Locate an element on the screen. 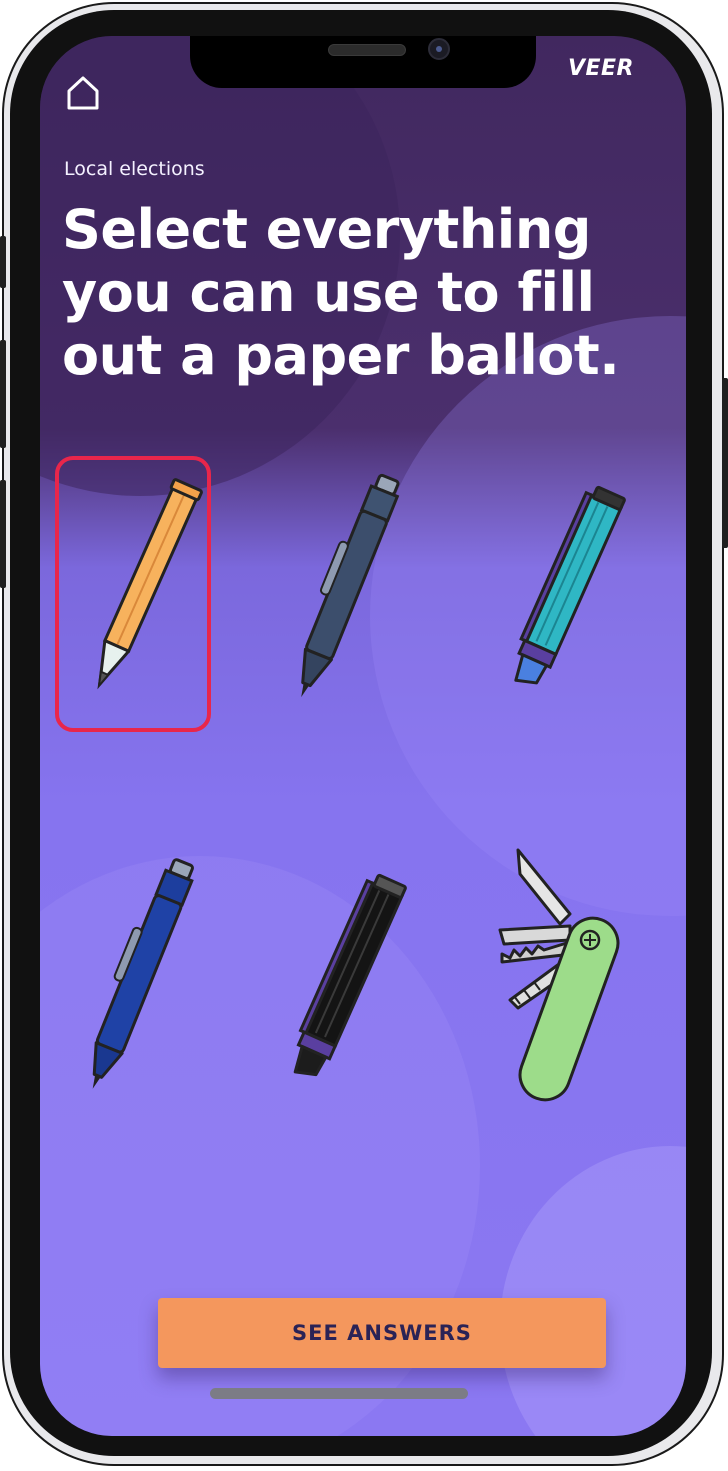 The height and width of the screenshot is (1471, 728). side-button-power is located at coordinates (725, 463).